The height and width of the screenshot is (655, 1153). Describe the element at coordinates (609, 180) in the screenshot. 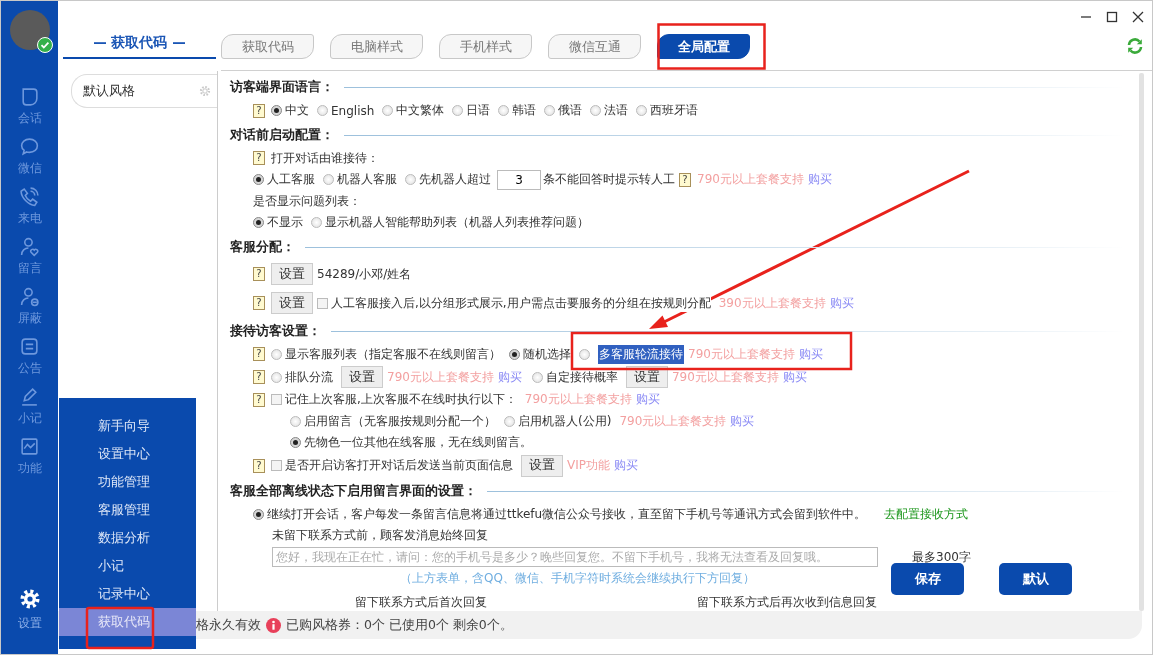

I see `label-text: 条不能回答时提示转人工` at that location.